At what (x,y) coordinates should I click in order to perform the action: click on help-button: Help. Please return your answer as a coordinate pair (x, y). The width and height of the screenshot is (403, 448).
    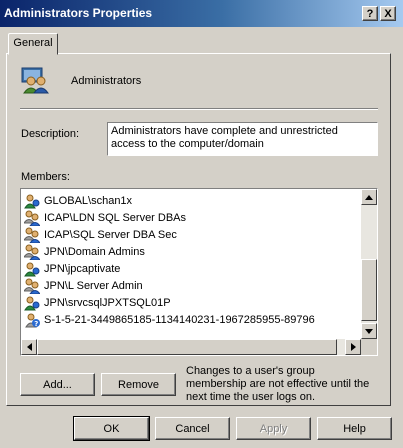
    Looking at the image, I should click on (354, 428).